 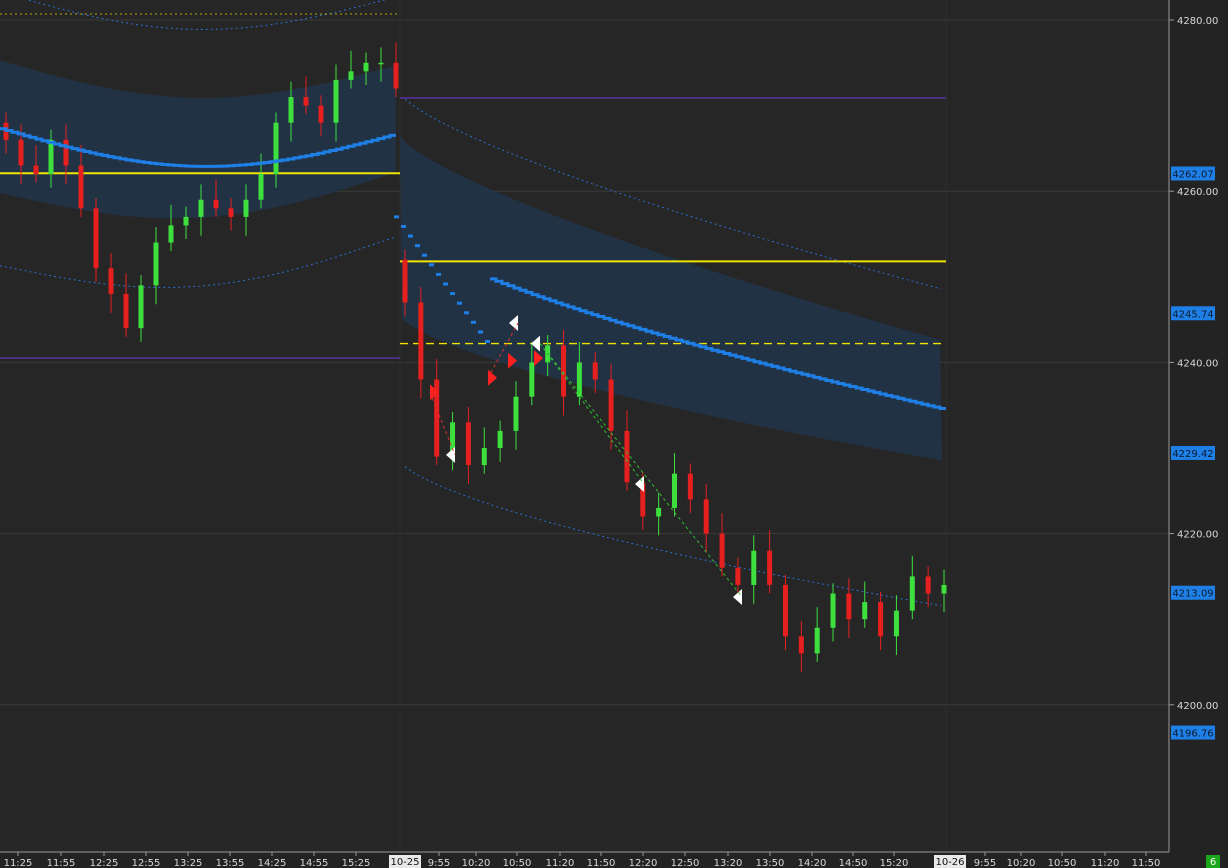 I want to click on time-day2-tick-label-5: 12:20, so click(x=643, y=863).